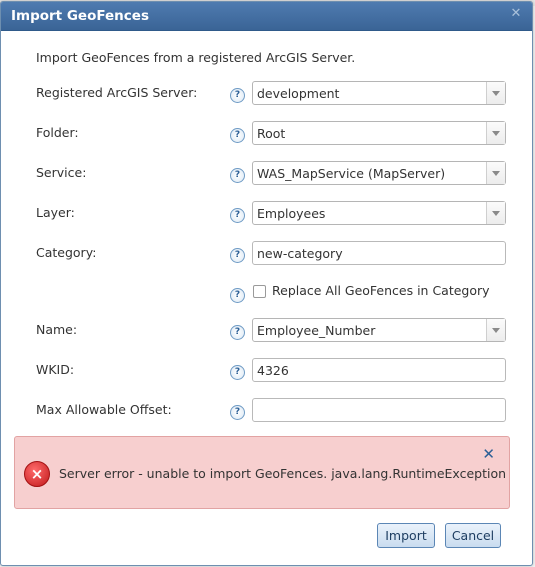  Describe the element at coordinates (237, 412) in the screenshot. I see `offset-help-icon: ?` at that location.